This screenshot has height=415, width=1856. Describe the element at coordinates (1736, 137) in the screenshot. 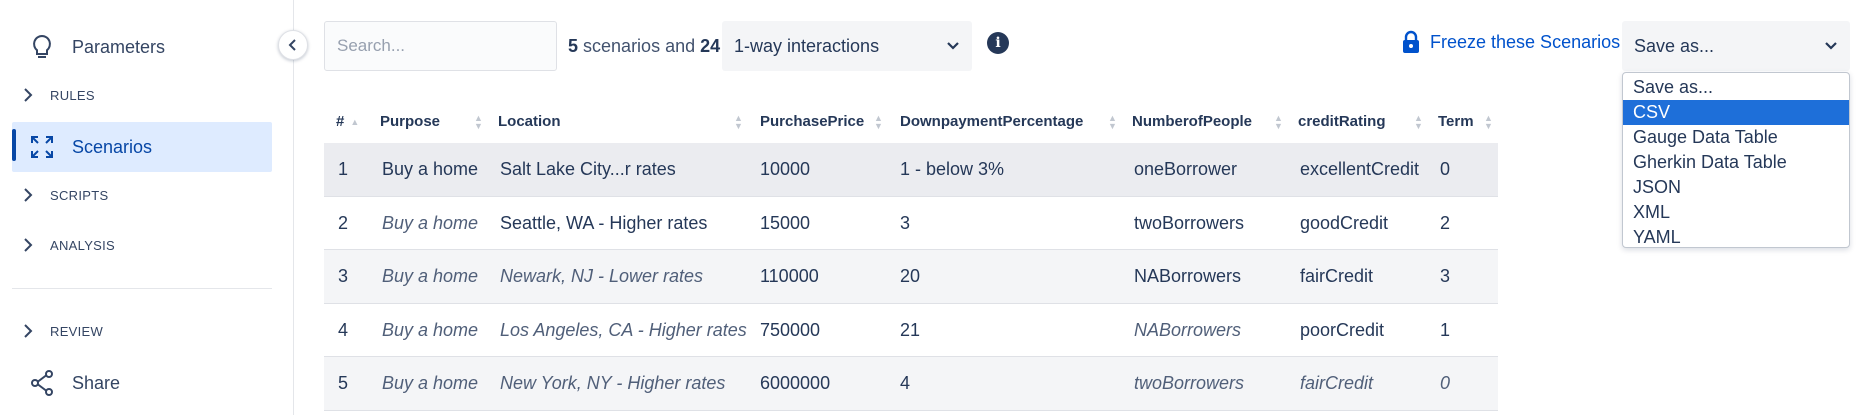

I see `menu-item-gauge: Gauge Data Table` at that location.